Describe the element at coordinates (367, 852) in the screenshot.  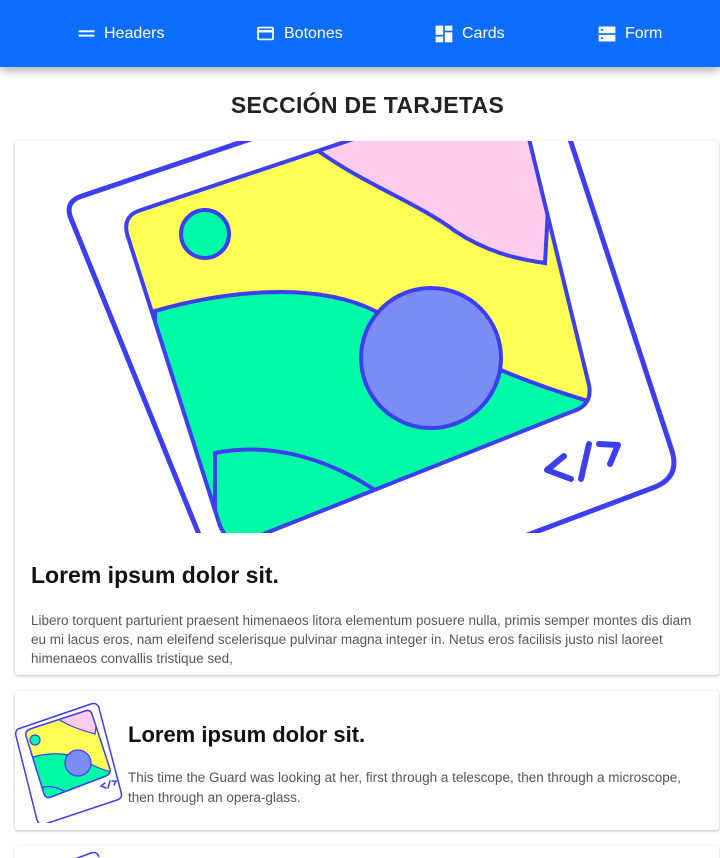
I see `card-next-partial` at that location.